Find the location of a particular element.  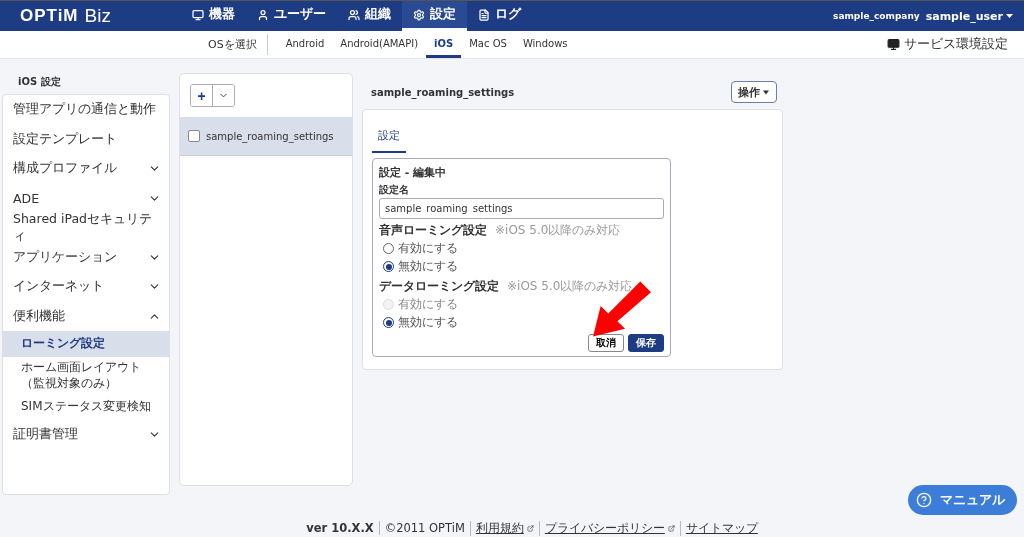

os-tab: Android(AMAPI) is located at coordinates (379, 44).